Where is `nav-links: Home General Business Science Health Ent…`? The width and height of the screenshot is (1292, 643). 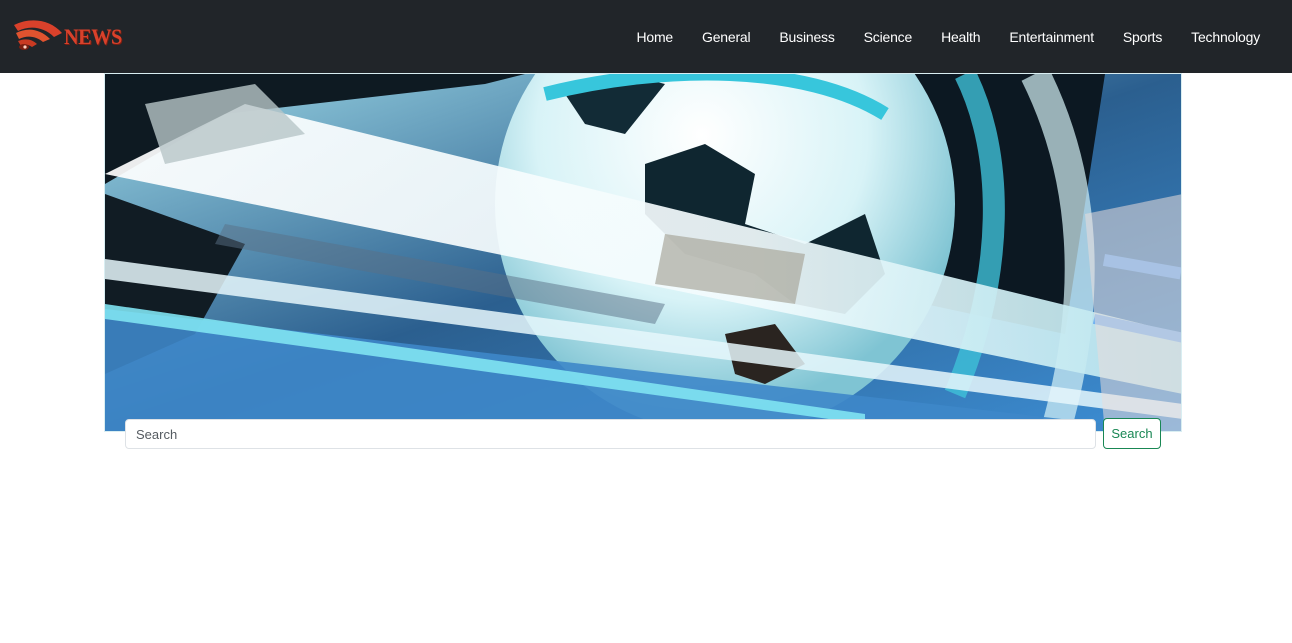 nav-links: Home General Business Science Health Ent… is located at coordinates (933, 36).